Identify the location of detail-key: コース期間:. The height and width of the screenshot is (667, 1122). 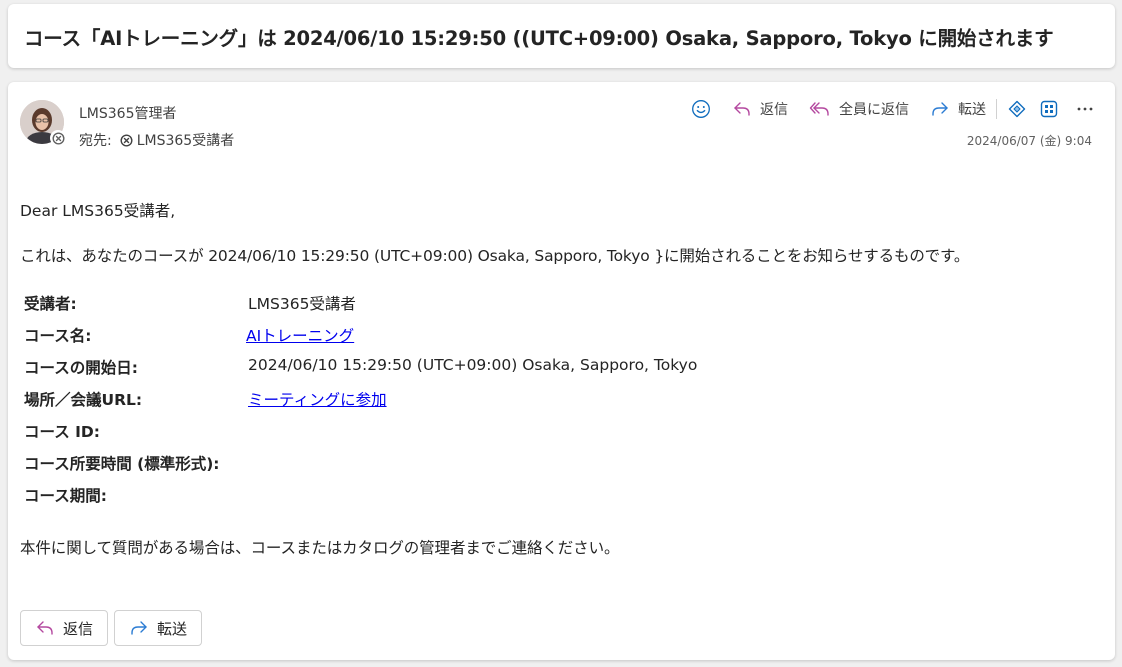
(65, 496).